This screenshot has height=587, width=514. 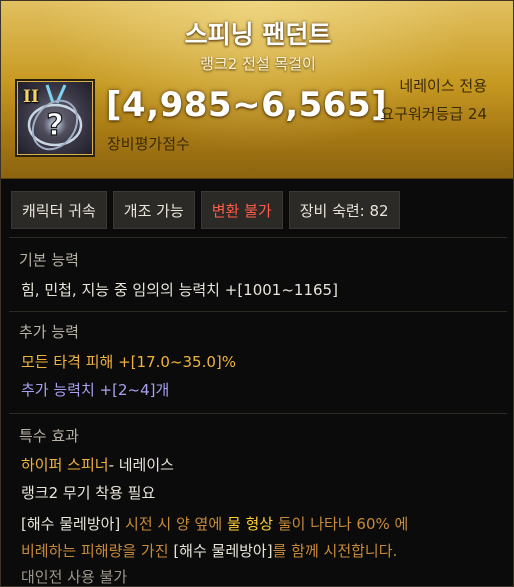 I want to click on gear-score-value: [4,985~6,565], so click(x=247, y=105).